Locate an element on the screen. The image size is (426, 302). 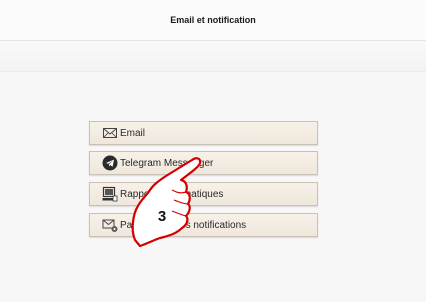
report-computer-icon is located at coordinates (110, 194).